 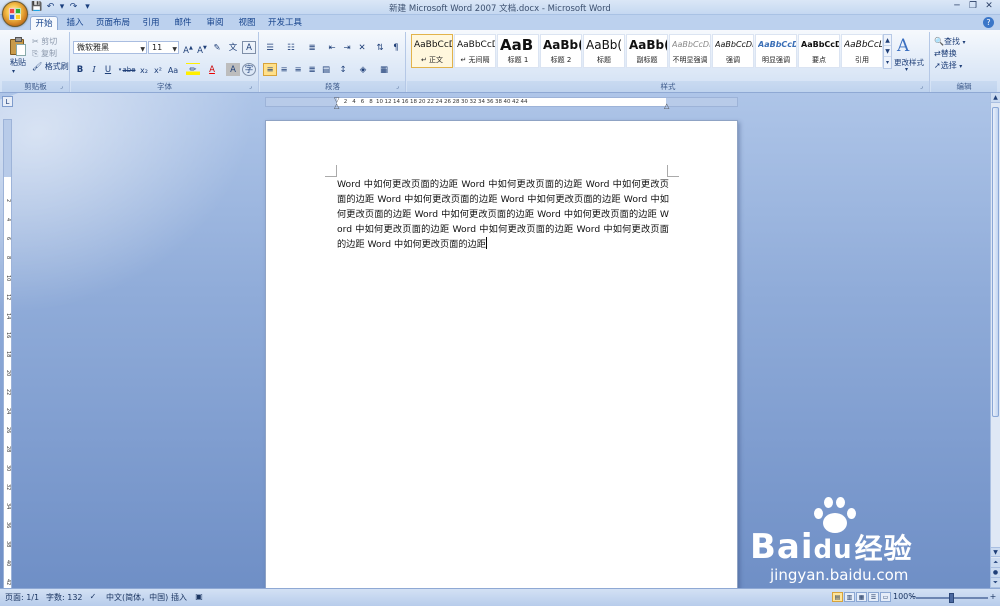 I want to click on char-shading-icon: A, so click(x=233, y=69).